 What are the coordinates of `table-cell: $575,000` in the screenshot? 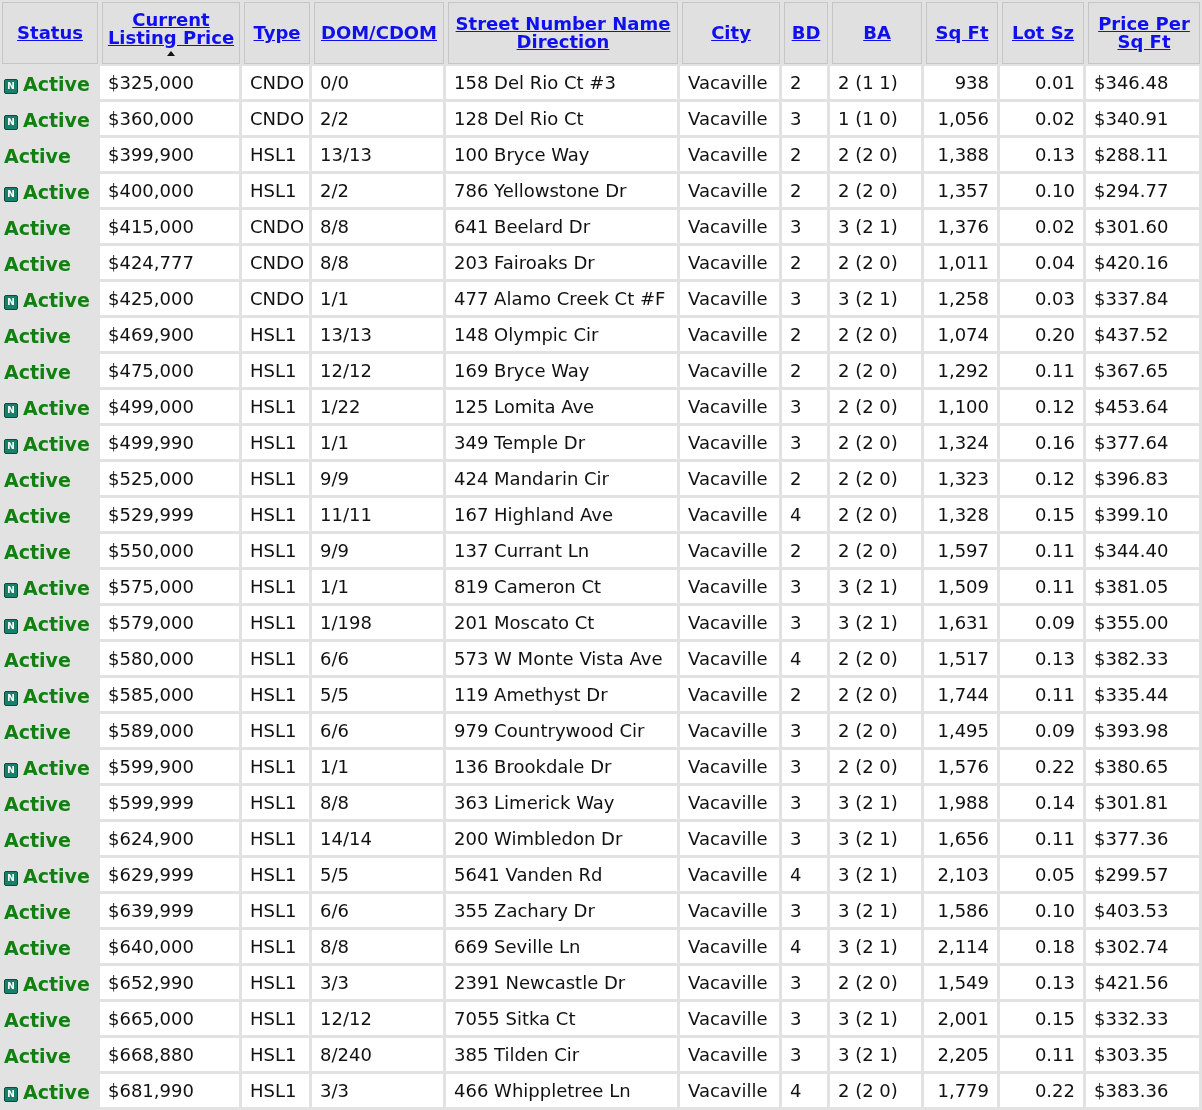 It's located at (171, 588).